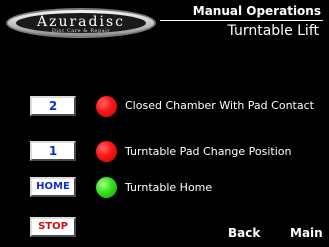  Describe the element at coordinates (106, 106) in the screenshot. I see `closed-chamber-status-indicator` at that location.